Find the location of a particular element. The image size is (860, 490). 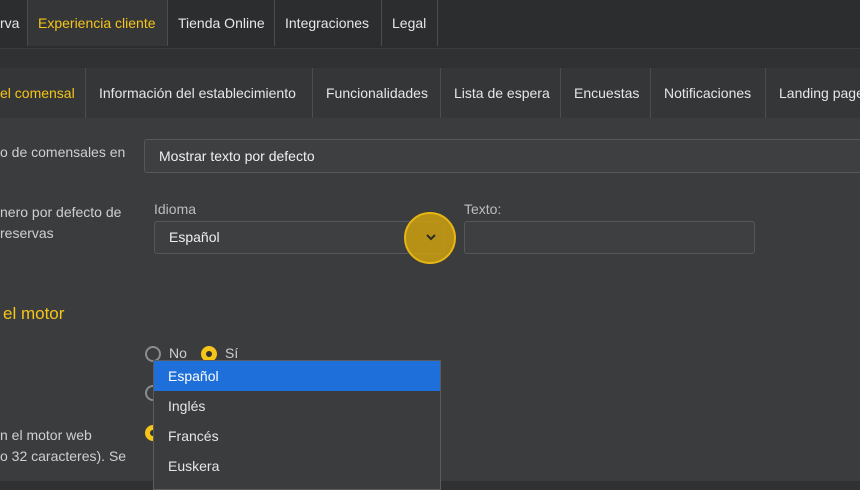

option-label: Francés is located at coordinates (193, 436).